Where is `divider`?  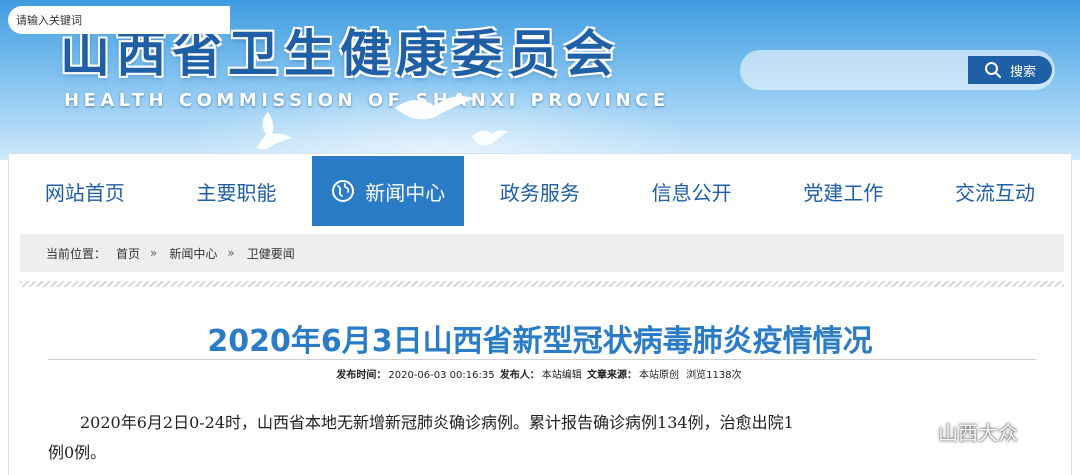
divider is located at coordinates (542, 284).